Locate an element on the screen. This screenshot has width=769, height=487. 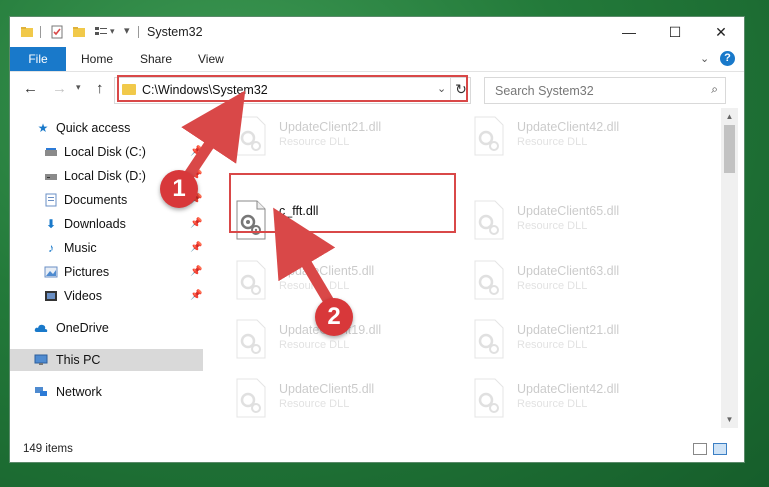
refresh-icon: ↻ is located at coordinates (460, 89).